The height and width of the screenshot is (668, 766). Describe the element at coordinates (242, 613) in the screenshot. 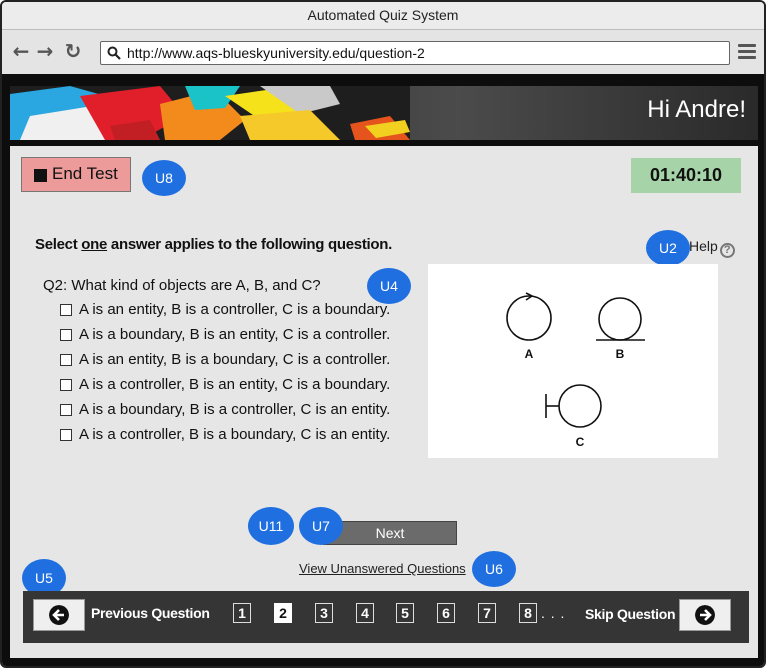

I see `page-number-1: 1` at that location.